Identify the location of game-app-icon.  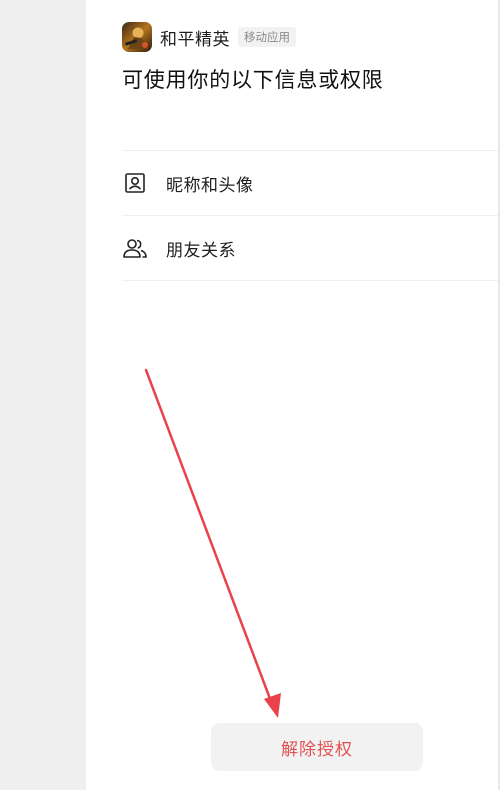
(137, 37).